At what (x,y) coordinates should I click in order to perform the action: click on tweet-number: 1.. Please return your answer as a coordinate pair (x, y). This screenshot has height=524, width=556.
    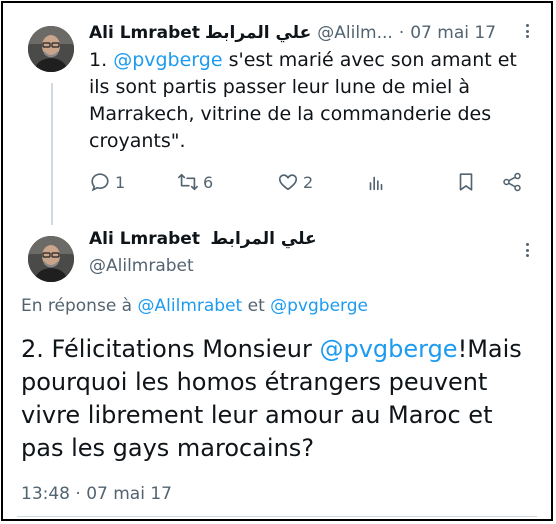
    Looking at the image, I should click on (98, 60).